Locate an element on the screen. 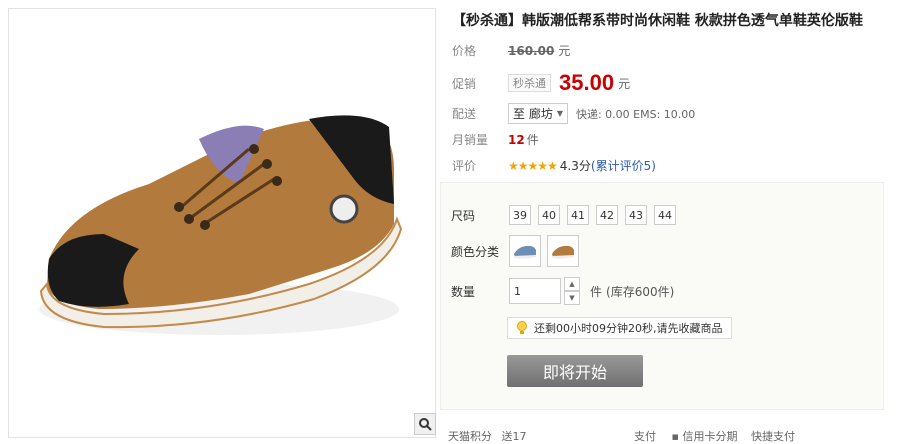  qty-label: 数量 is located at coordinates (463, 291).